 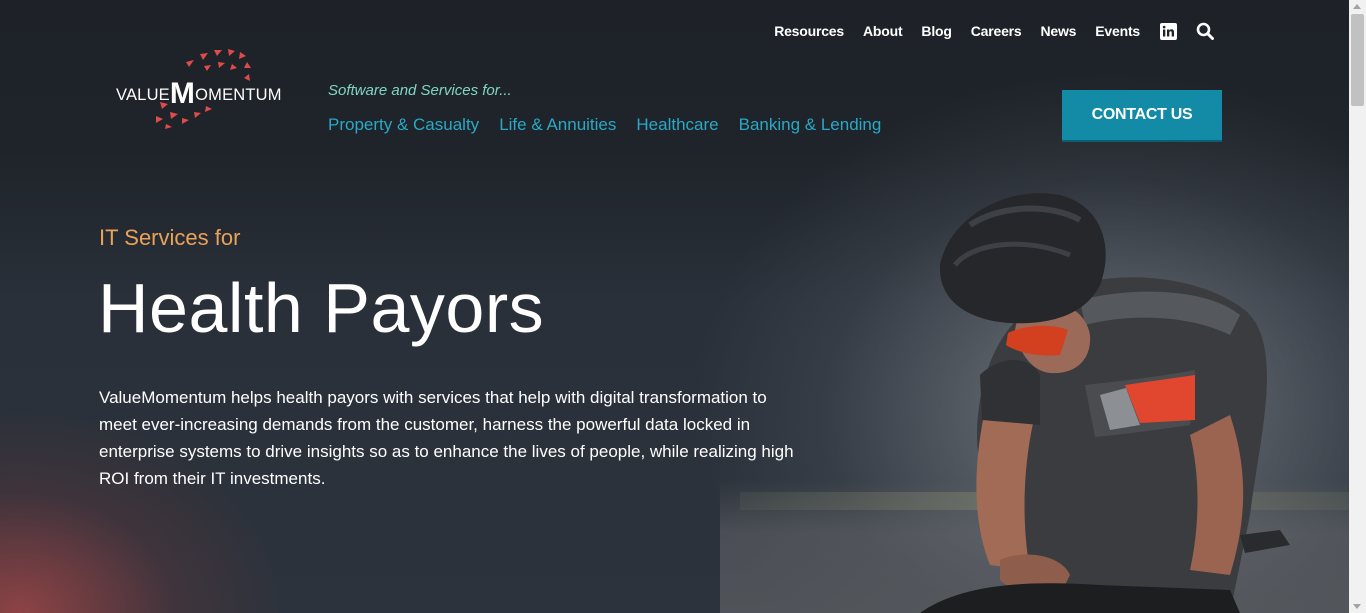 I want to click on scroll-down-arrow-icon, so click(x=1357, y=606).